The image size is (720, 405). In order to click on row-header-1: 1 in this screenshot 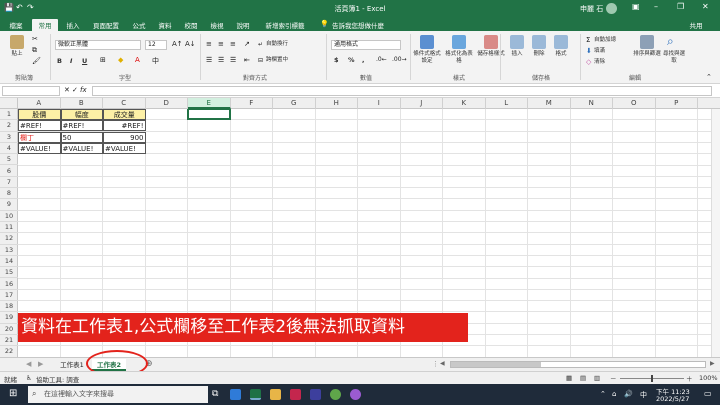, I will do `click(9, 115)`.